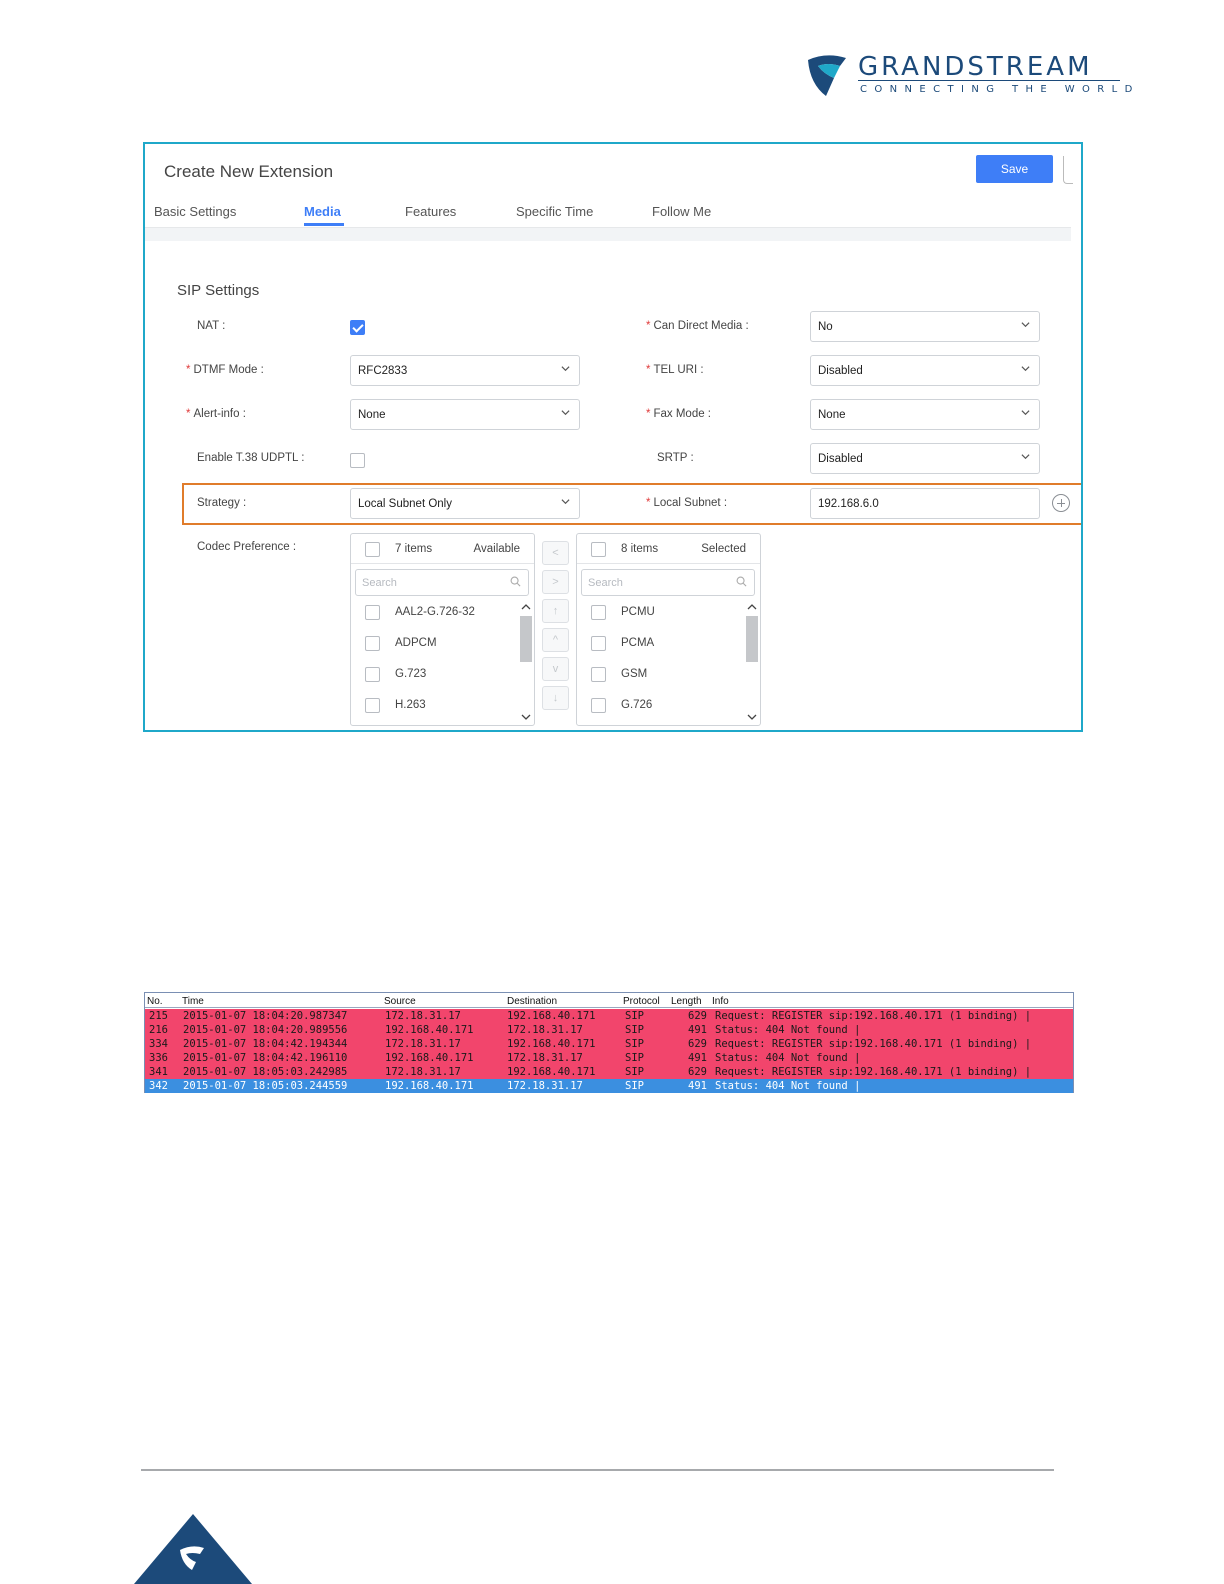  What do you see at coordinates (433, 706) in the screenshot?
I see `list-item: H.263` at bounding box center [433, 706].